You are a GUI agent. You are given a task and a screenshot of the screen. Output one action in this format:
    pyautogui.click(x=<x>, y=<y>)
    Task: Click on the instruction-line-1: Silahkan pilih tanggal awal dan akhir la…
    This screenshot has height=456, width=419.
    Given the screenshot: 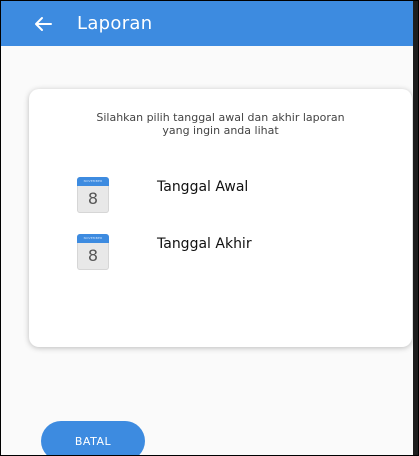 What is the action you would take?
    pyautogui.click(x=220, y=117)
    